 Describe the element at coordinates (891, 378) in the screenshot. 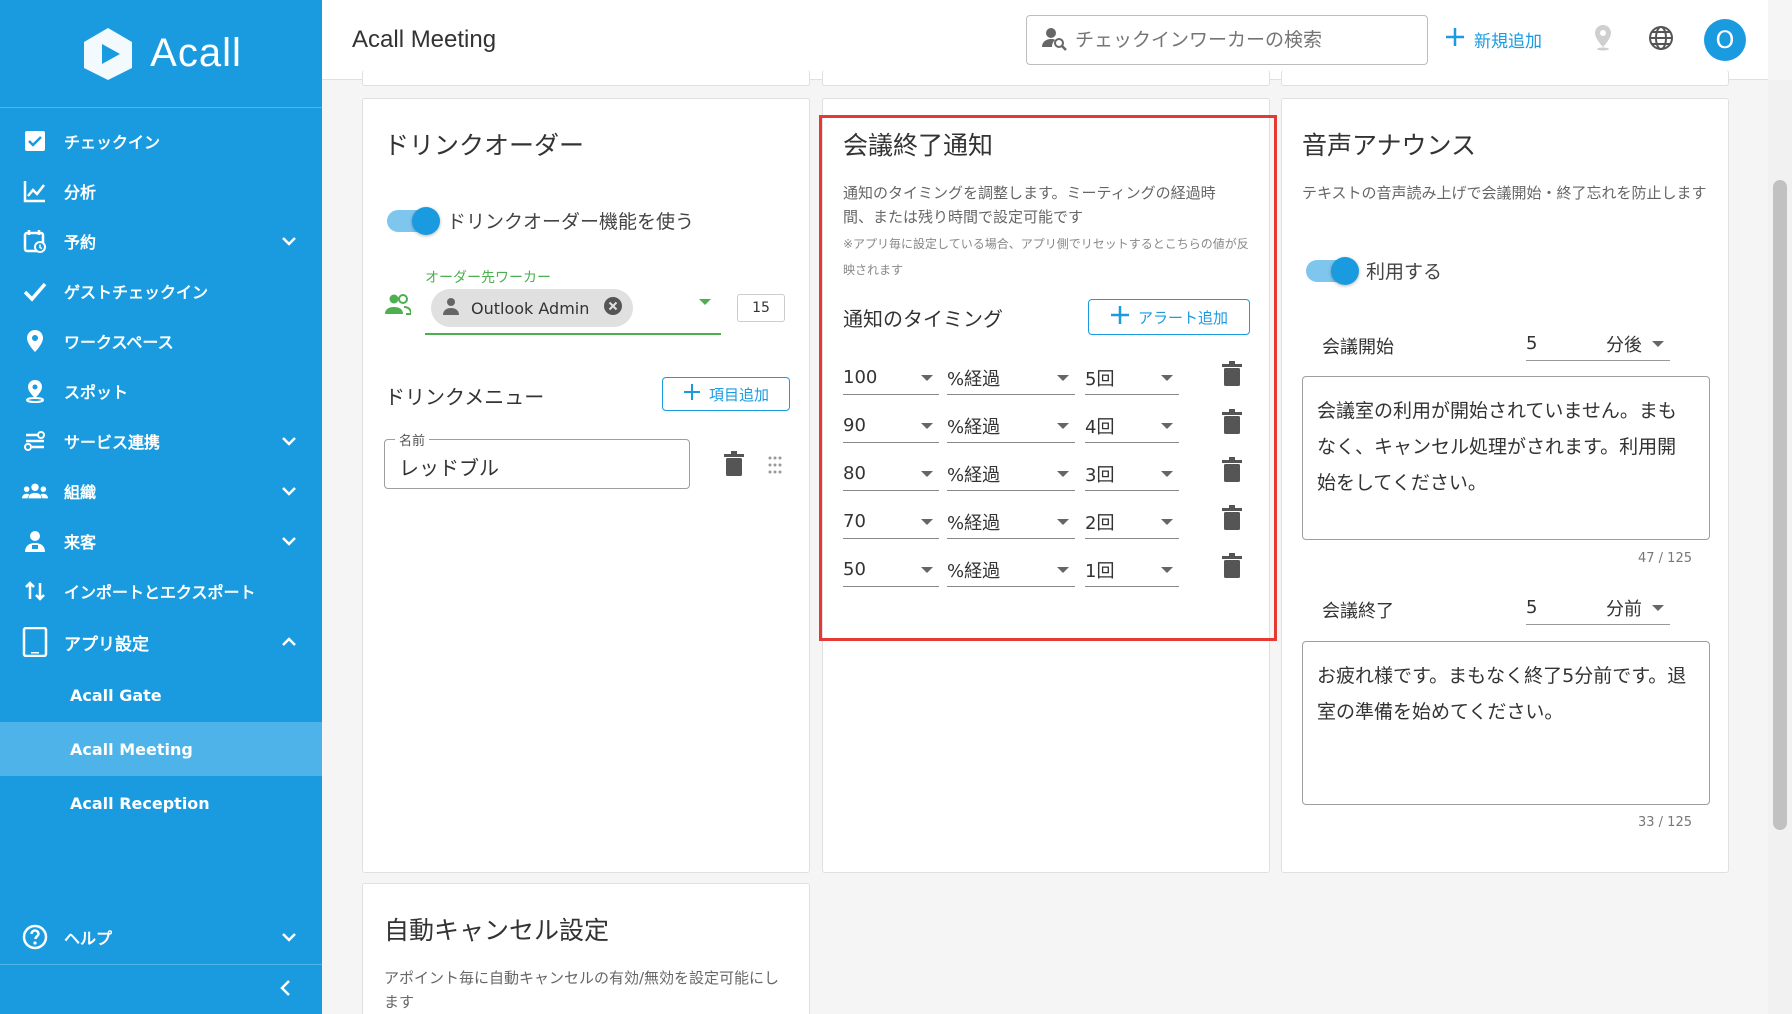

I see `timing-value-select: 100` at that location.